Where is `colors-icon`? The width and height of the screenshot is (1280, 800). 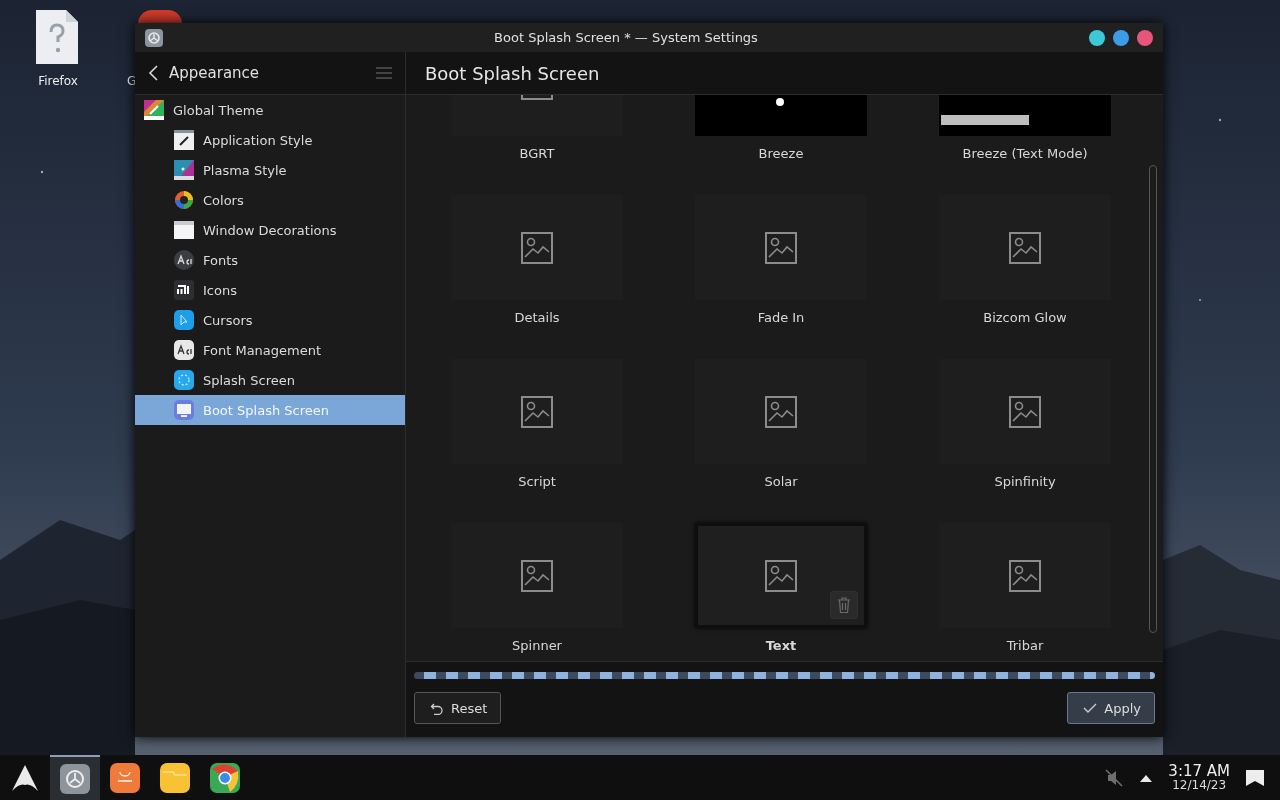
colors-icon is located at coordinates (184, 200).